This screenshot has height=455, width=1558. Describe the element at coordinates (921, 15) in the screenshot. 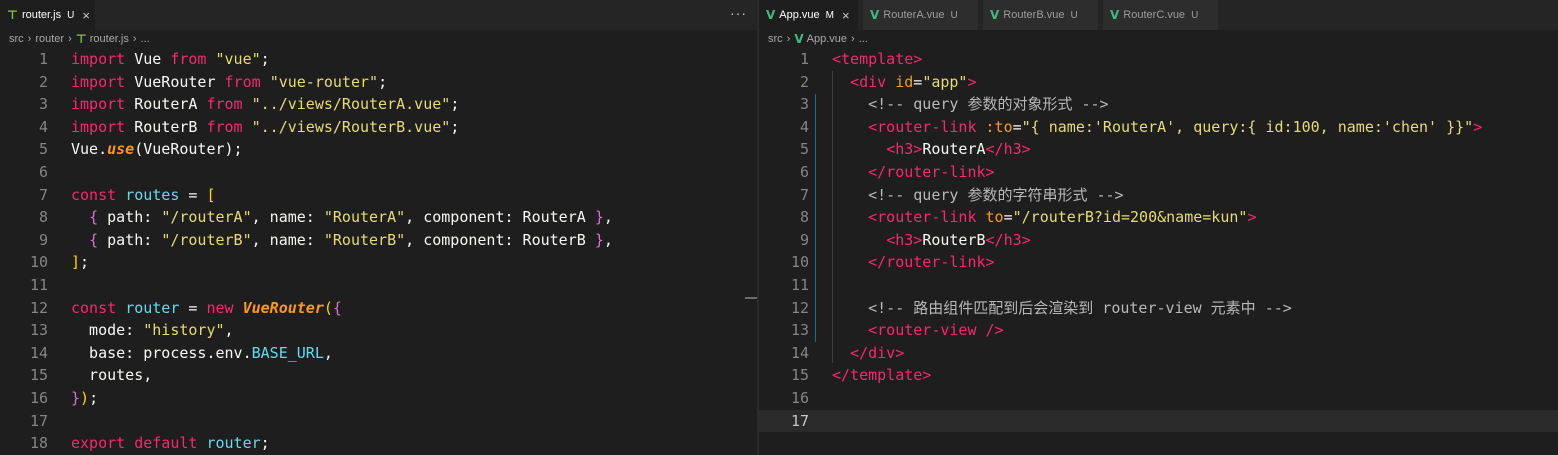

I see `tab-routera-vue: V RouterA.vue U` at that location.